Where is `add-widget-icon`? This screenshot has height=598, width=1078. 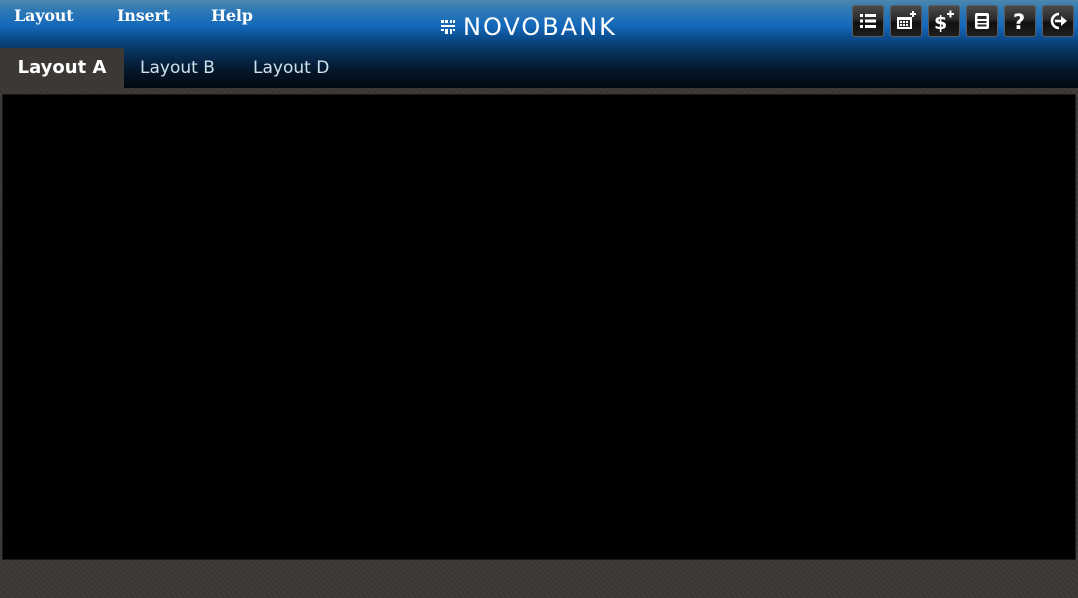
add-widget-icon is located at coordinates (906, 20).